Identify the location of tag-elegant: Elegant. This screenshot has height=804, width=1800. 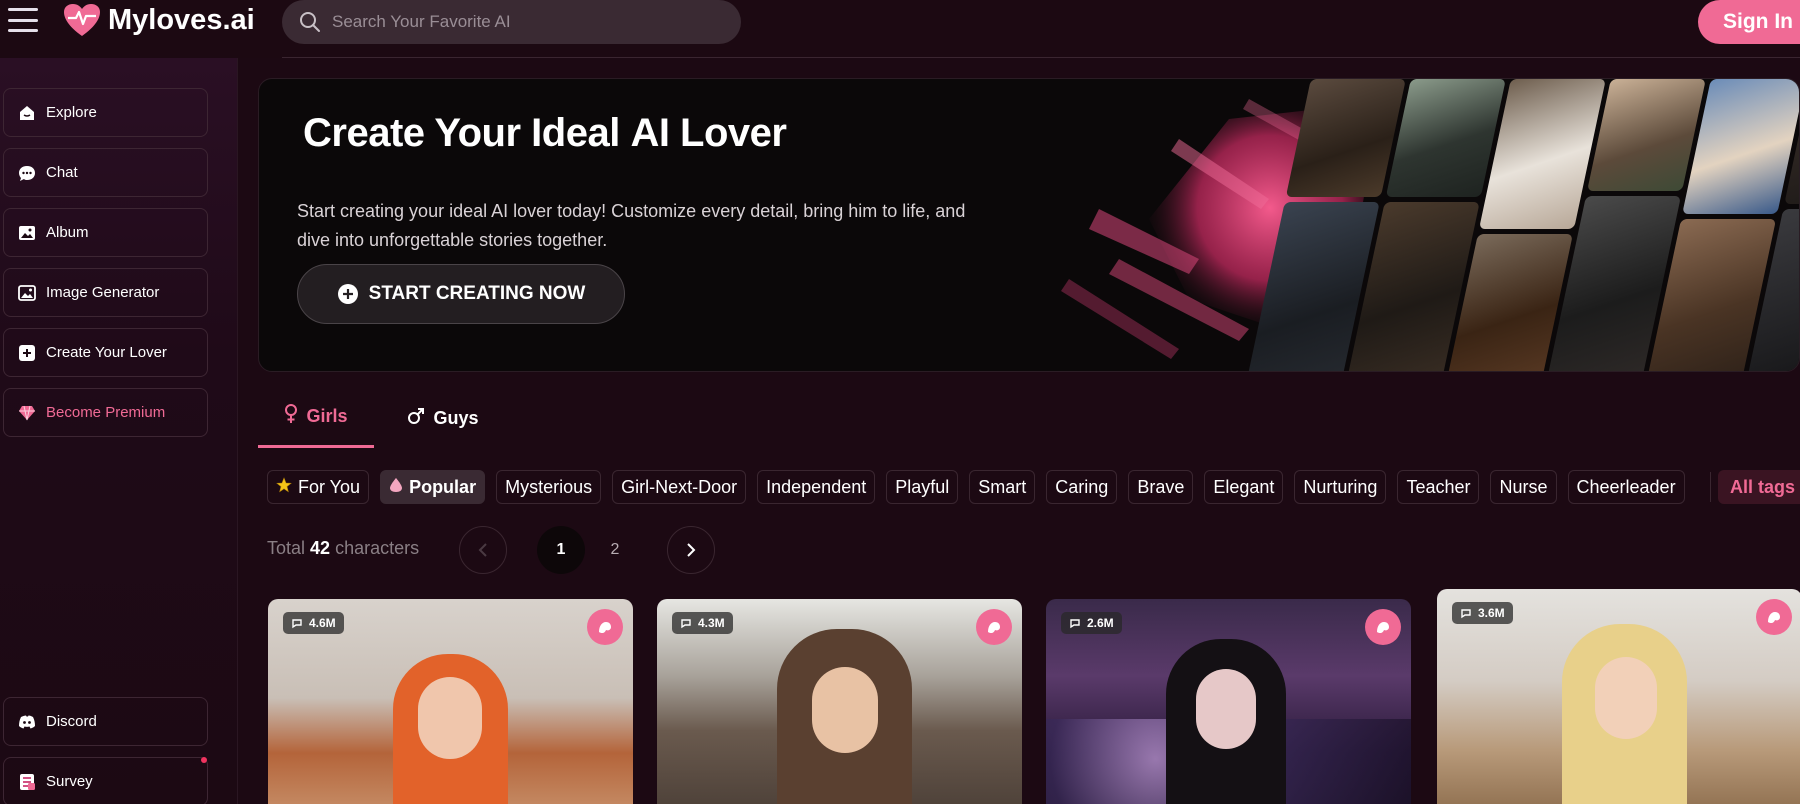
(1244, 487).